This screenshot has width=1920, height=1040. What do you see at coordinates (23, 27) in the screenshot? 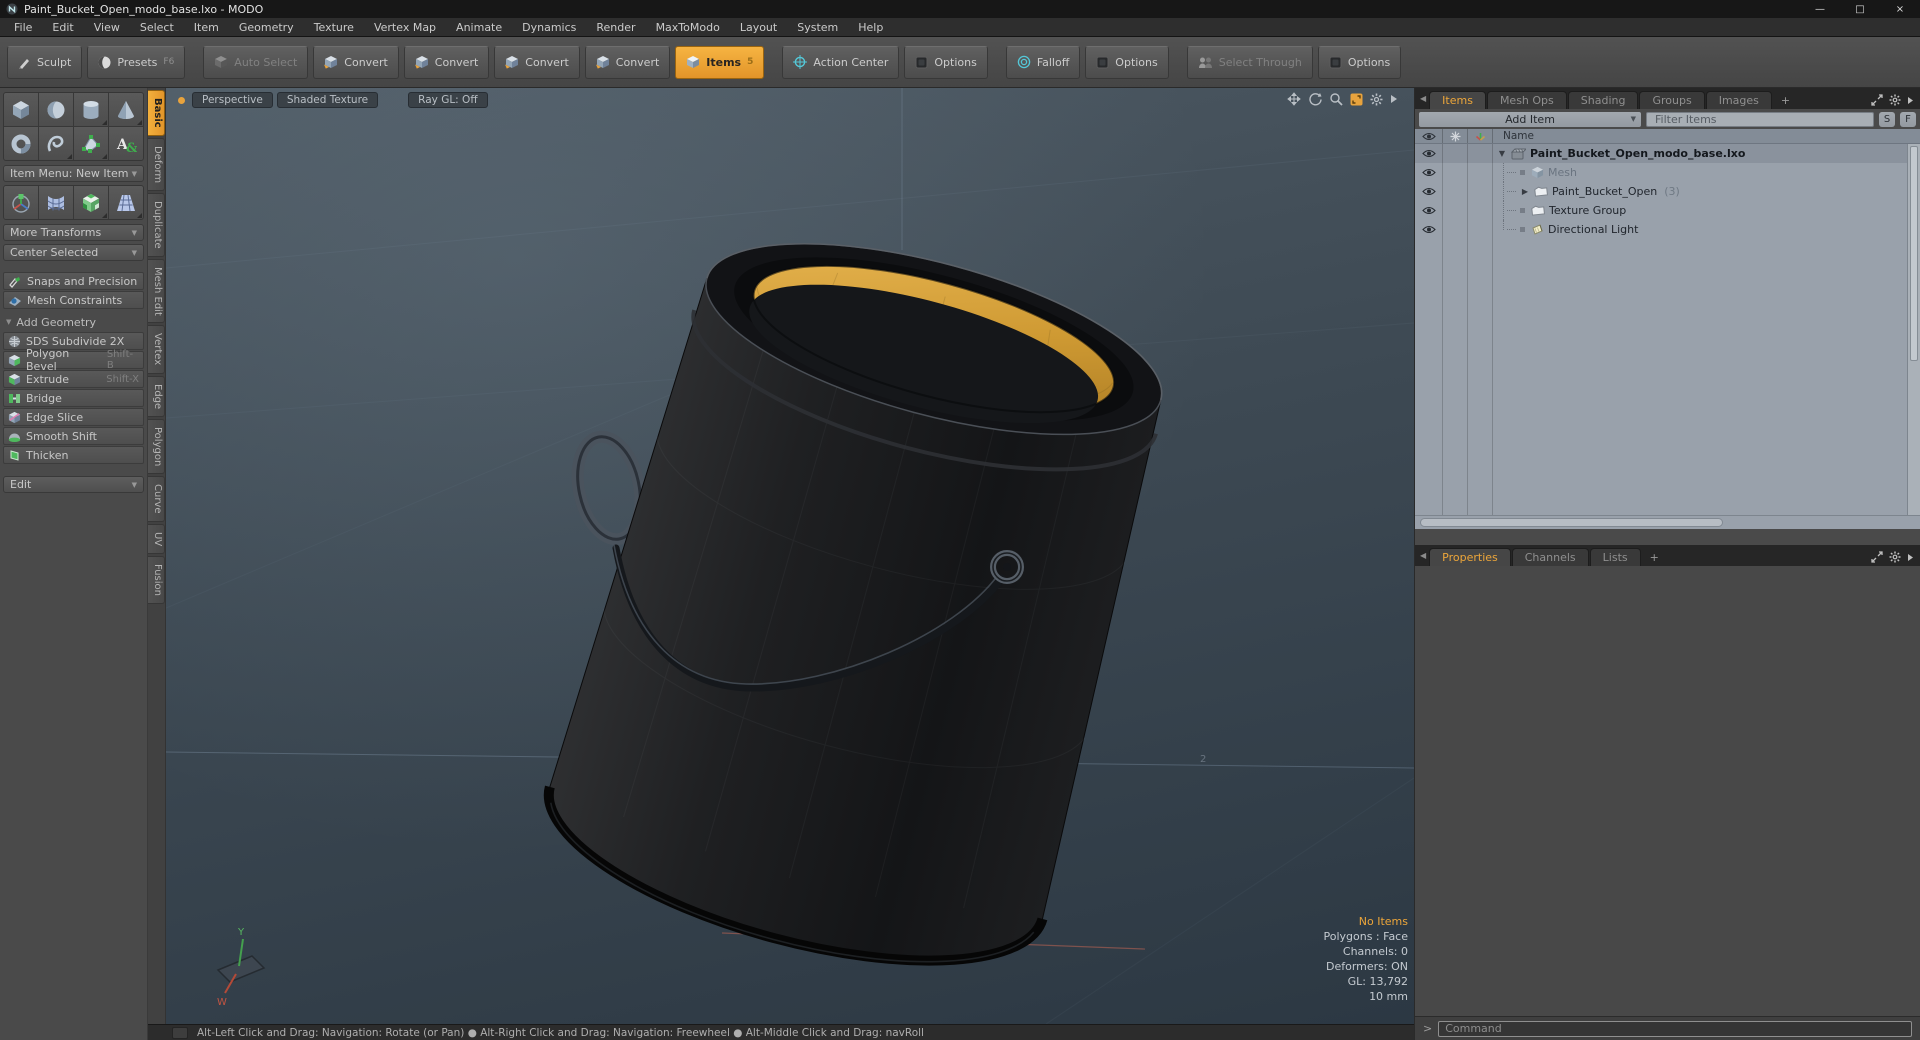
I see `menu-file: File` at bounding box center [23, 27].